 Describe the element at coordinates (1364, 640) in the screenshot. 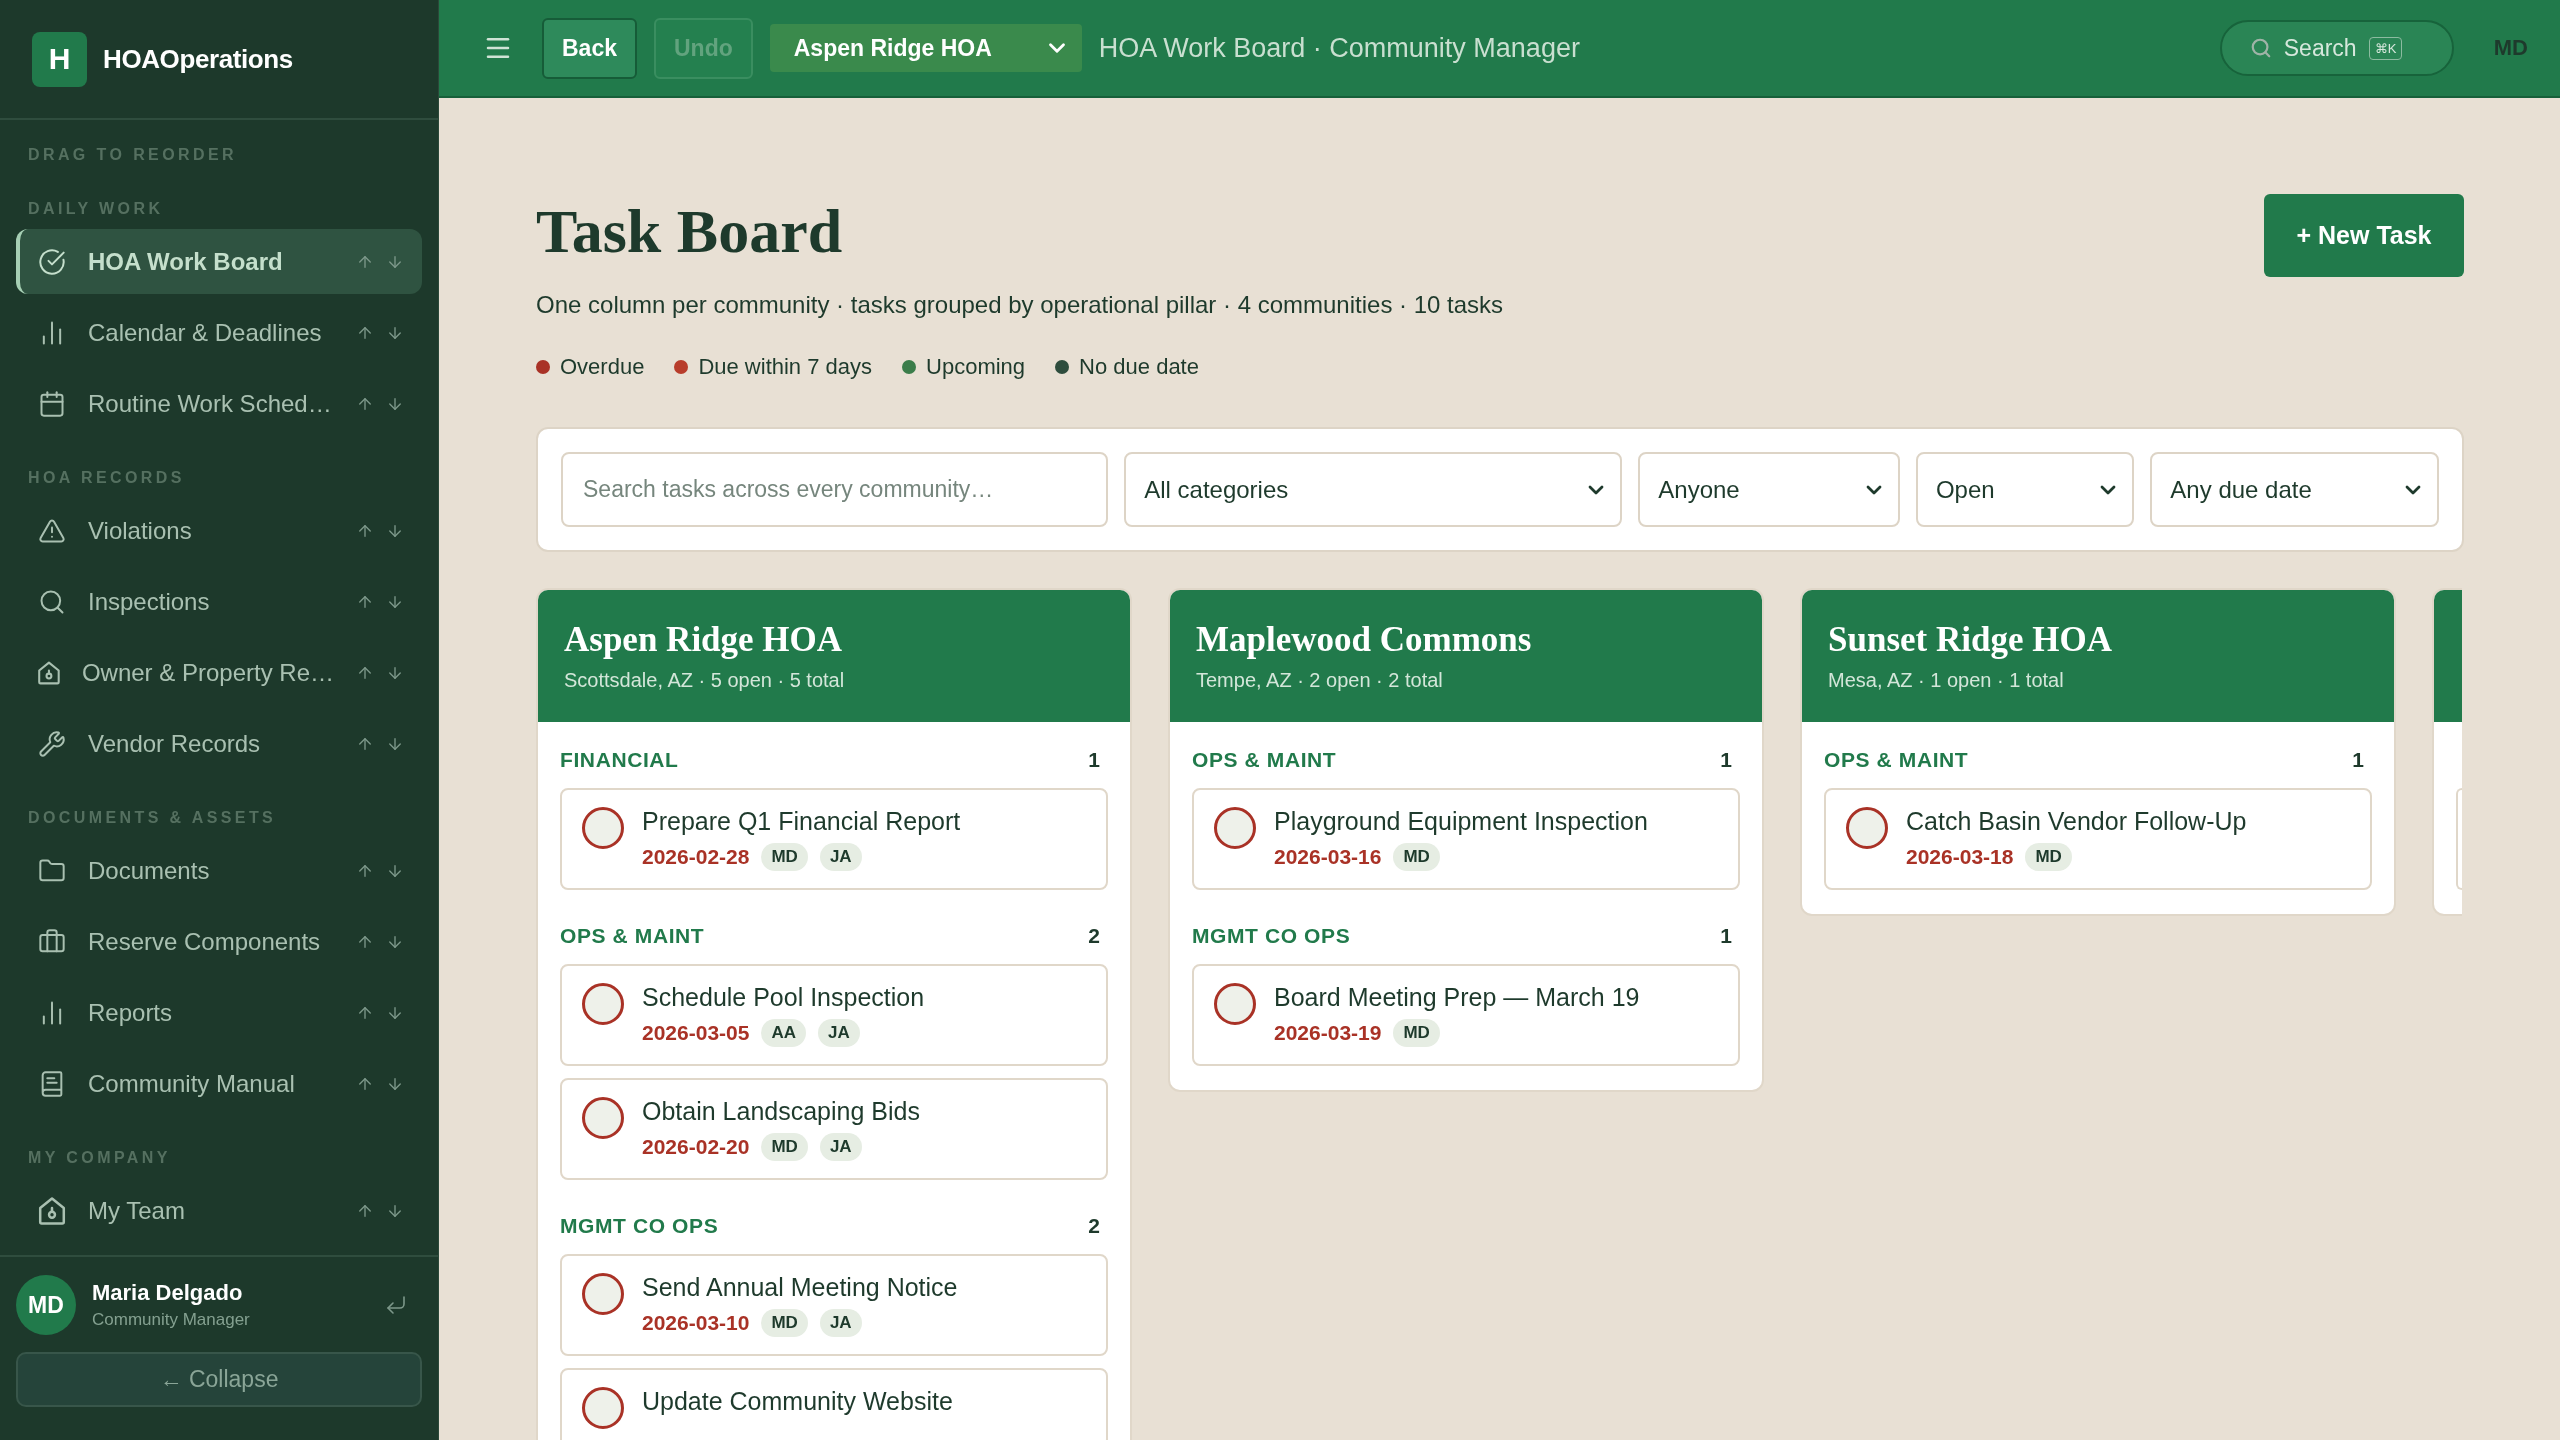

I see `community-name: Maplewood Commons` at that location.